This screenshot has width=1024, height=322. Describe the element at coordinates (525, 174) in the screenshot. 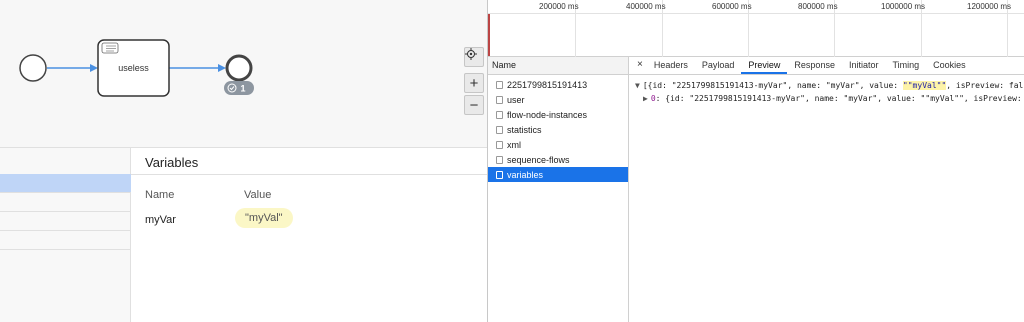

I see `request-name: variables` at that location.